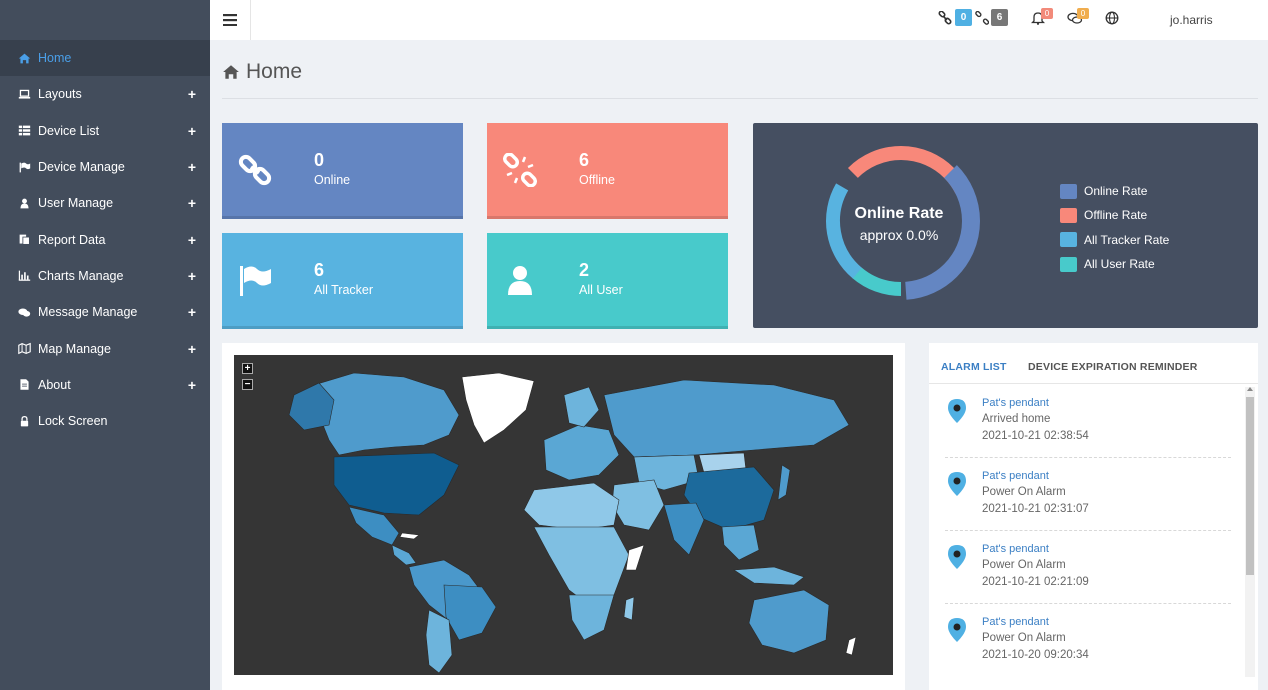 This screenshot has width=1268, height=690. Describe the element at coordinates (1114, 264) in the screenshot. I see `legend-item-user: All User Rate` at that location.